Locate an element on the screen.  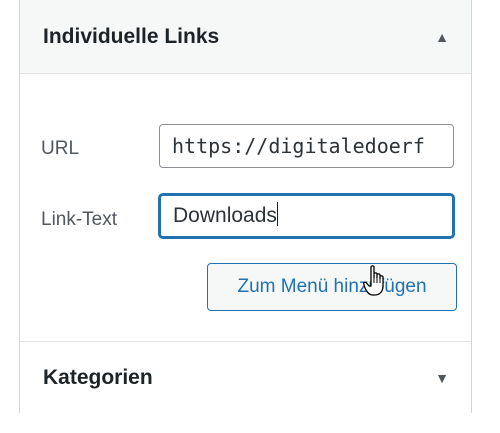
url-label: URL is located at coordinates (60, 148).